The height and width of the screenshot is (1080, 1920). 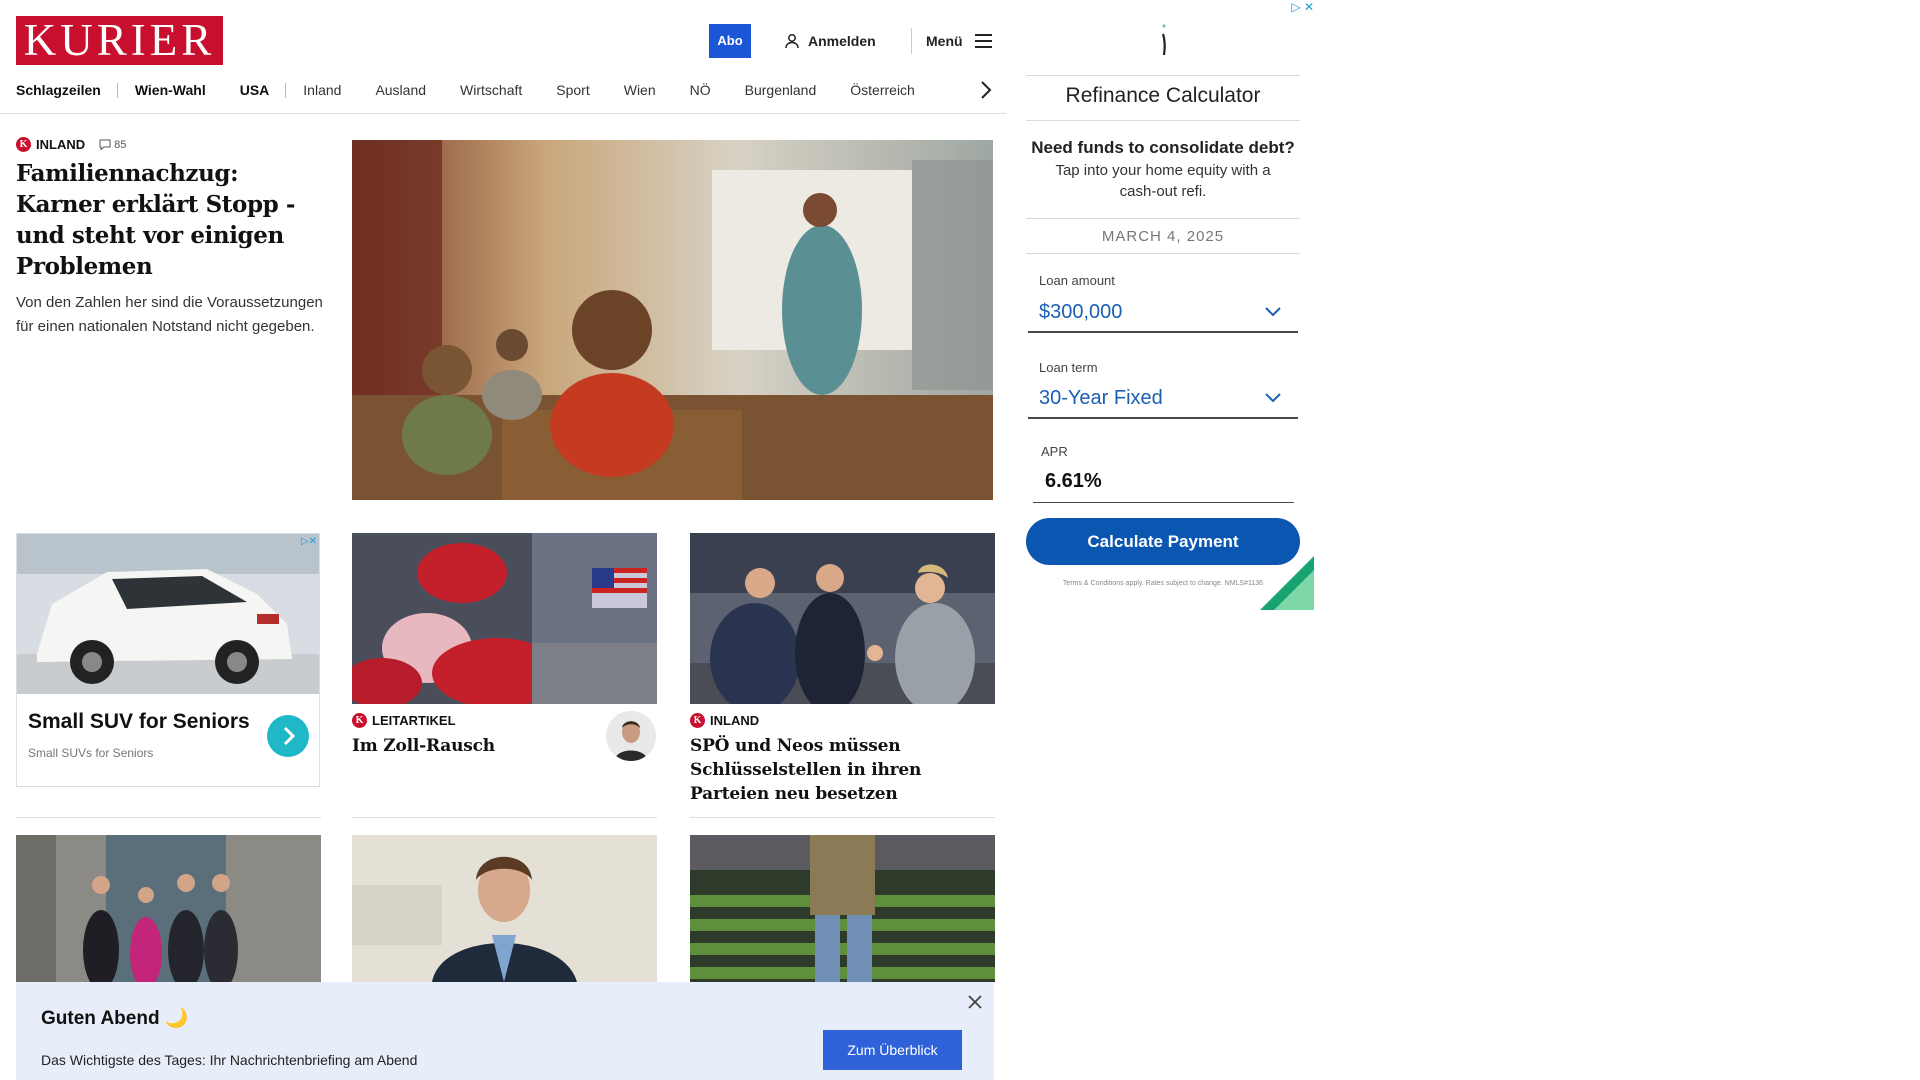 I want to click on man-portrait-photo, so click(x=504, y=908).